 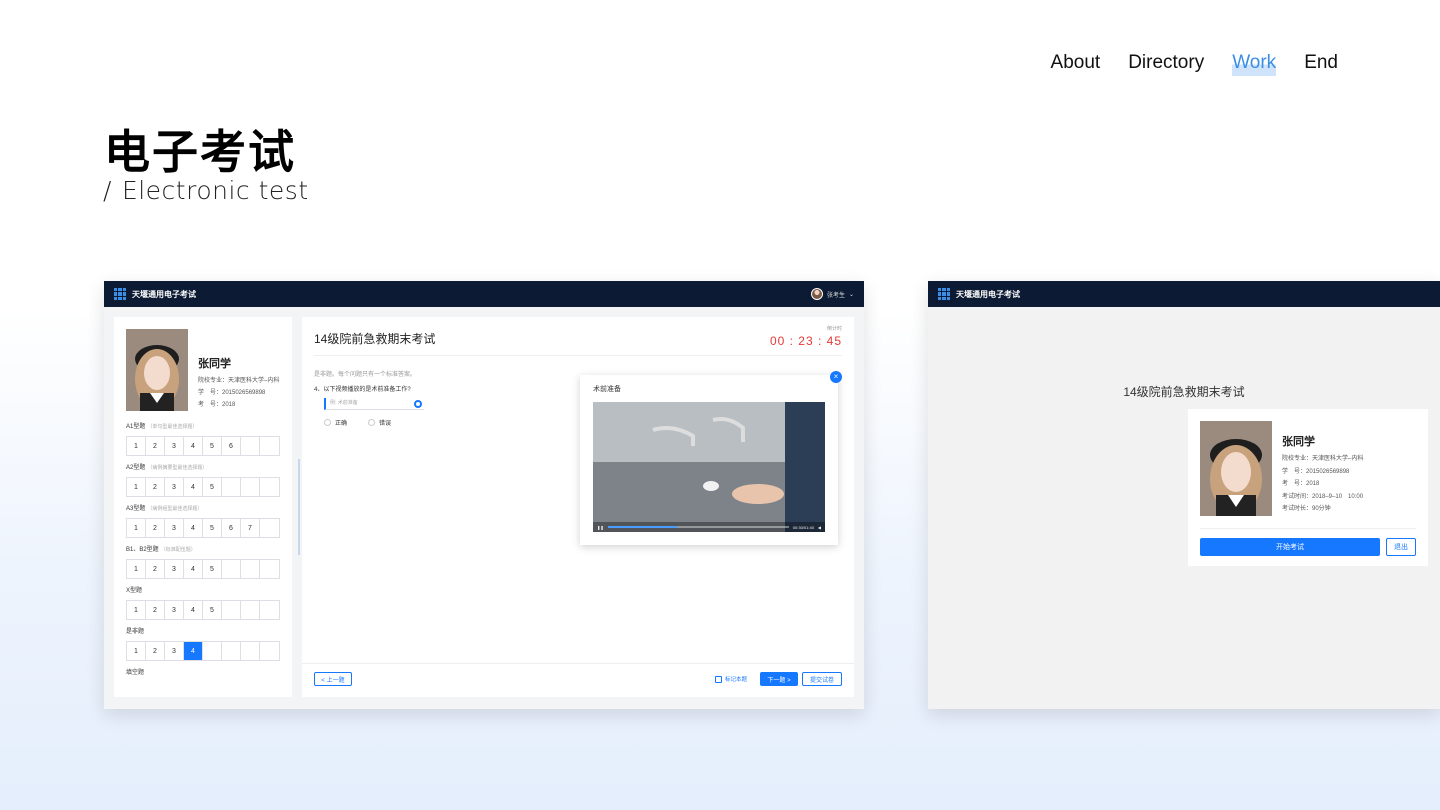 I want to click on app-header: 天堰通用电子考试 张考生 ⌄, so click(x=484, y=294).